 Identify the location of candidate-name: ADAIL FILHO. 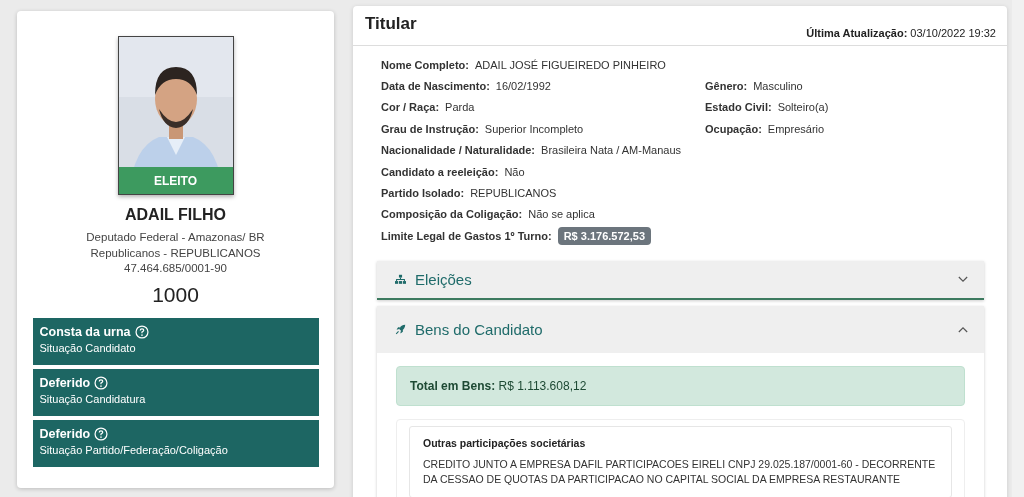
(175, 215).